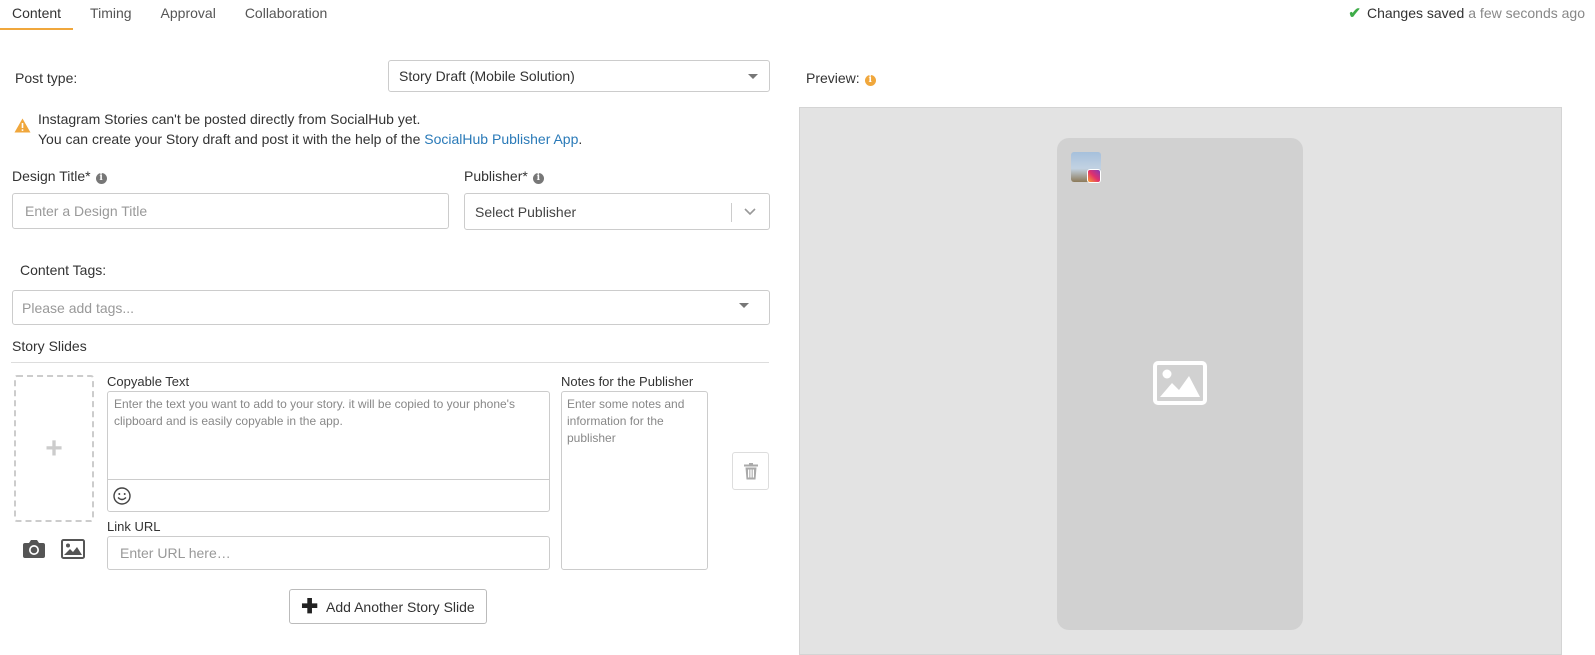 Image resolution: width=1595 pixels, height=655 pixels. I want to click on image-icon, so click(73, 549).